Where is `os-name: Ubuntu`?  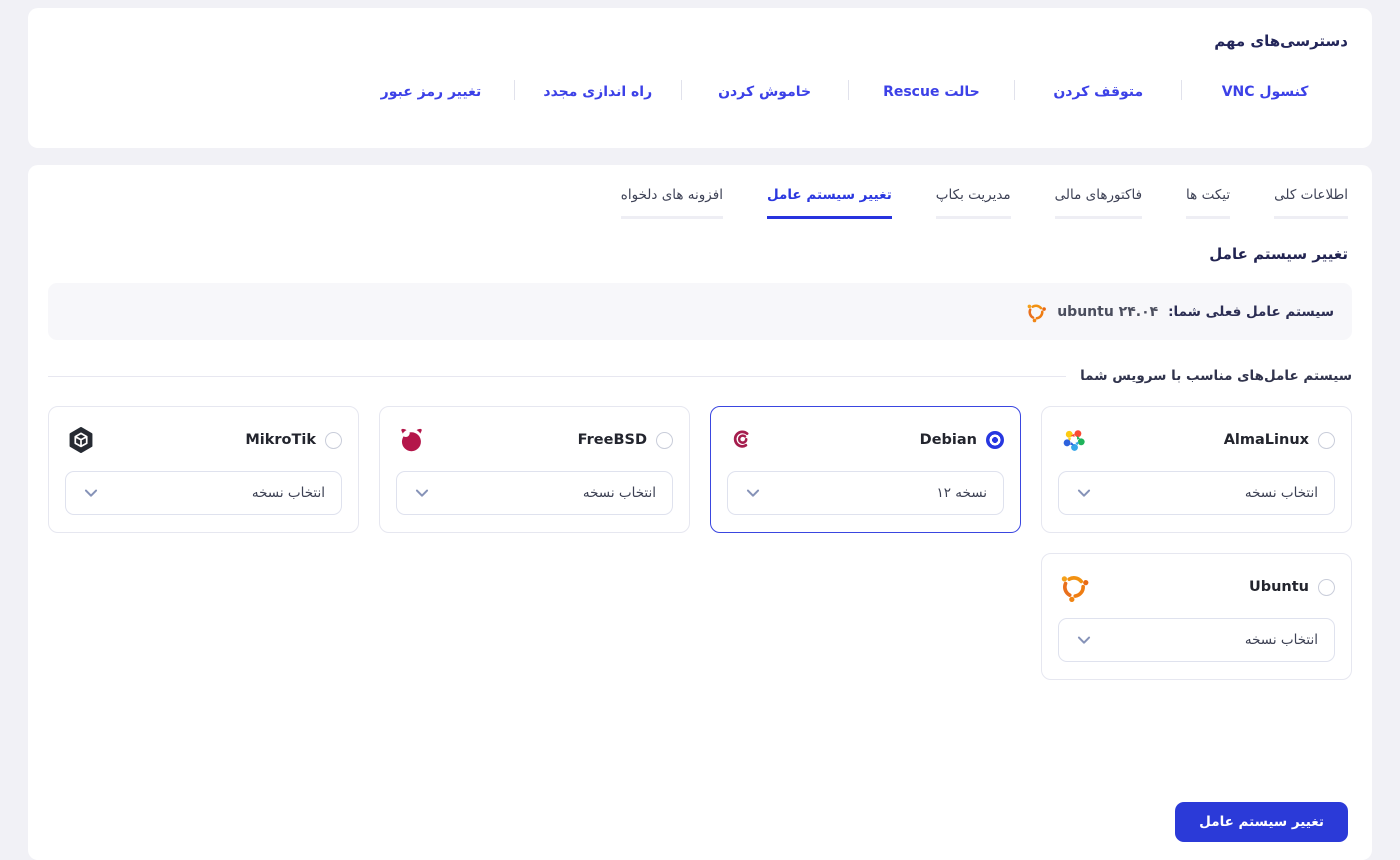 os-name: Ubuntu is located at coordinates (1278, 587).